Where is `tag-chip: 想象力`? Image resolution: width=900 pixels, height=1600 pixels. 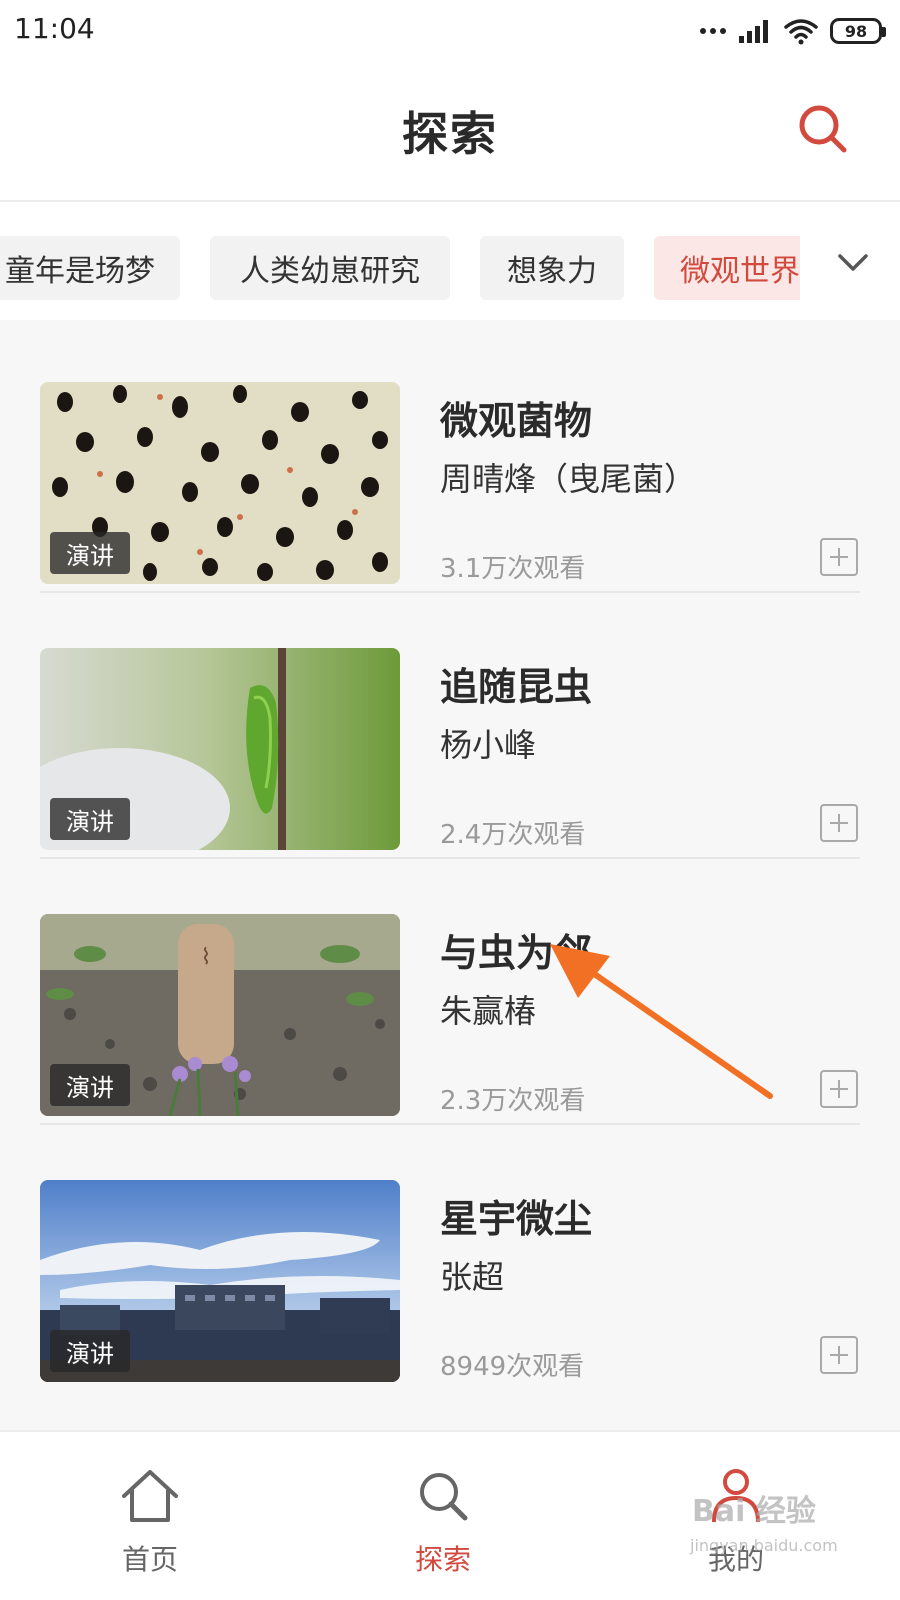 tag-chip: 想象力 is located at coordinates (552, 268).